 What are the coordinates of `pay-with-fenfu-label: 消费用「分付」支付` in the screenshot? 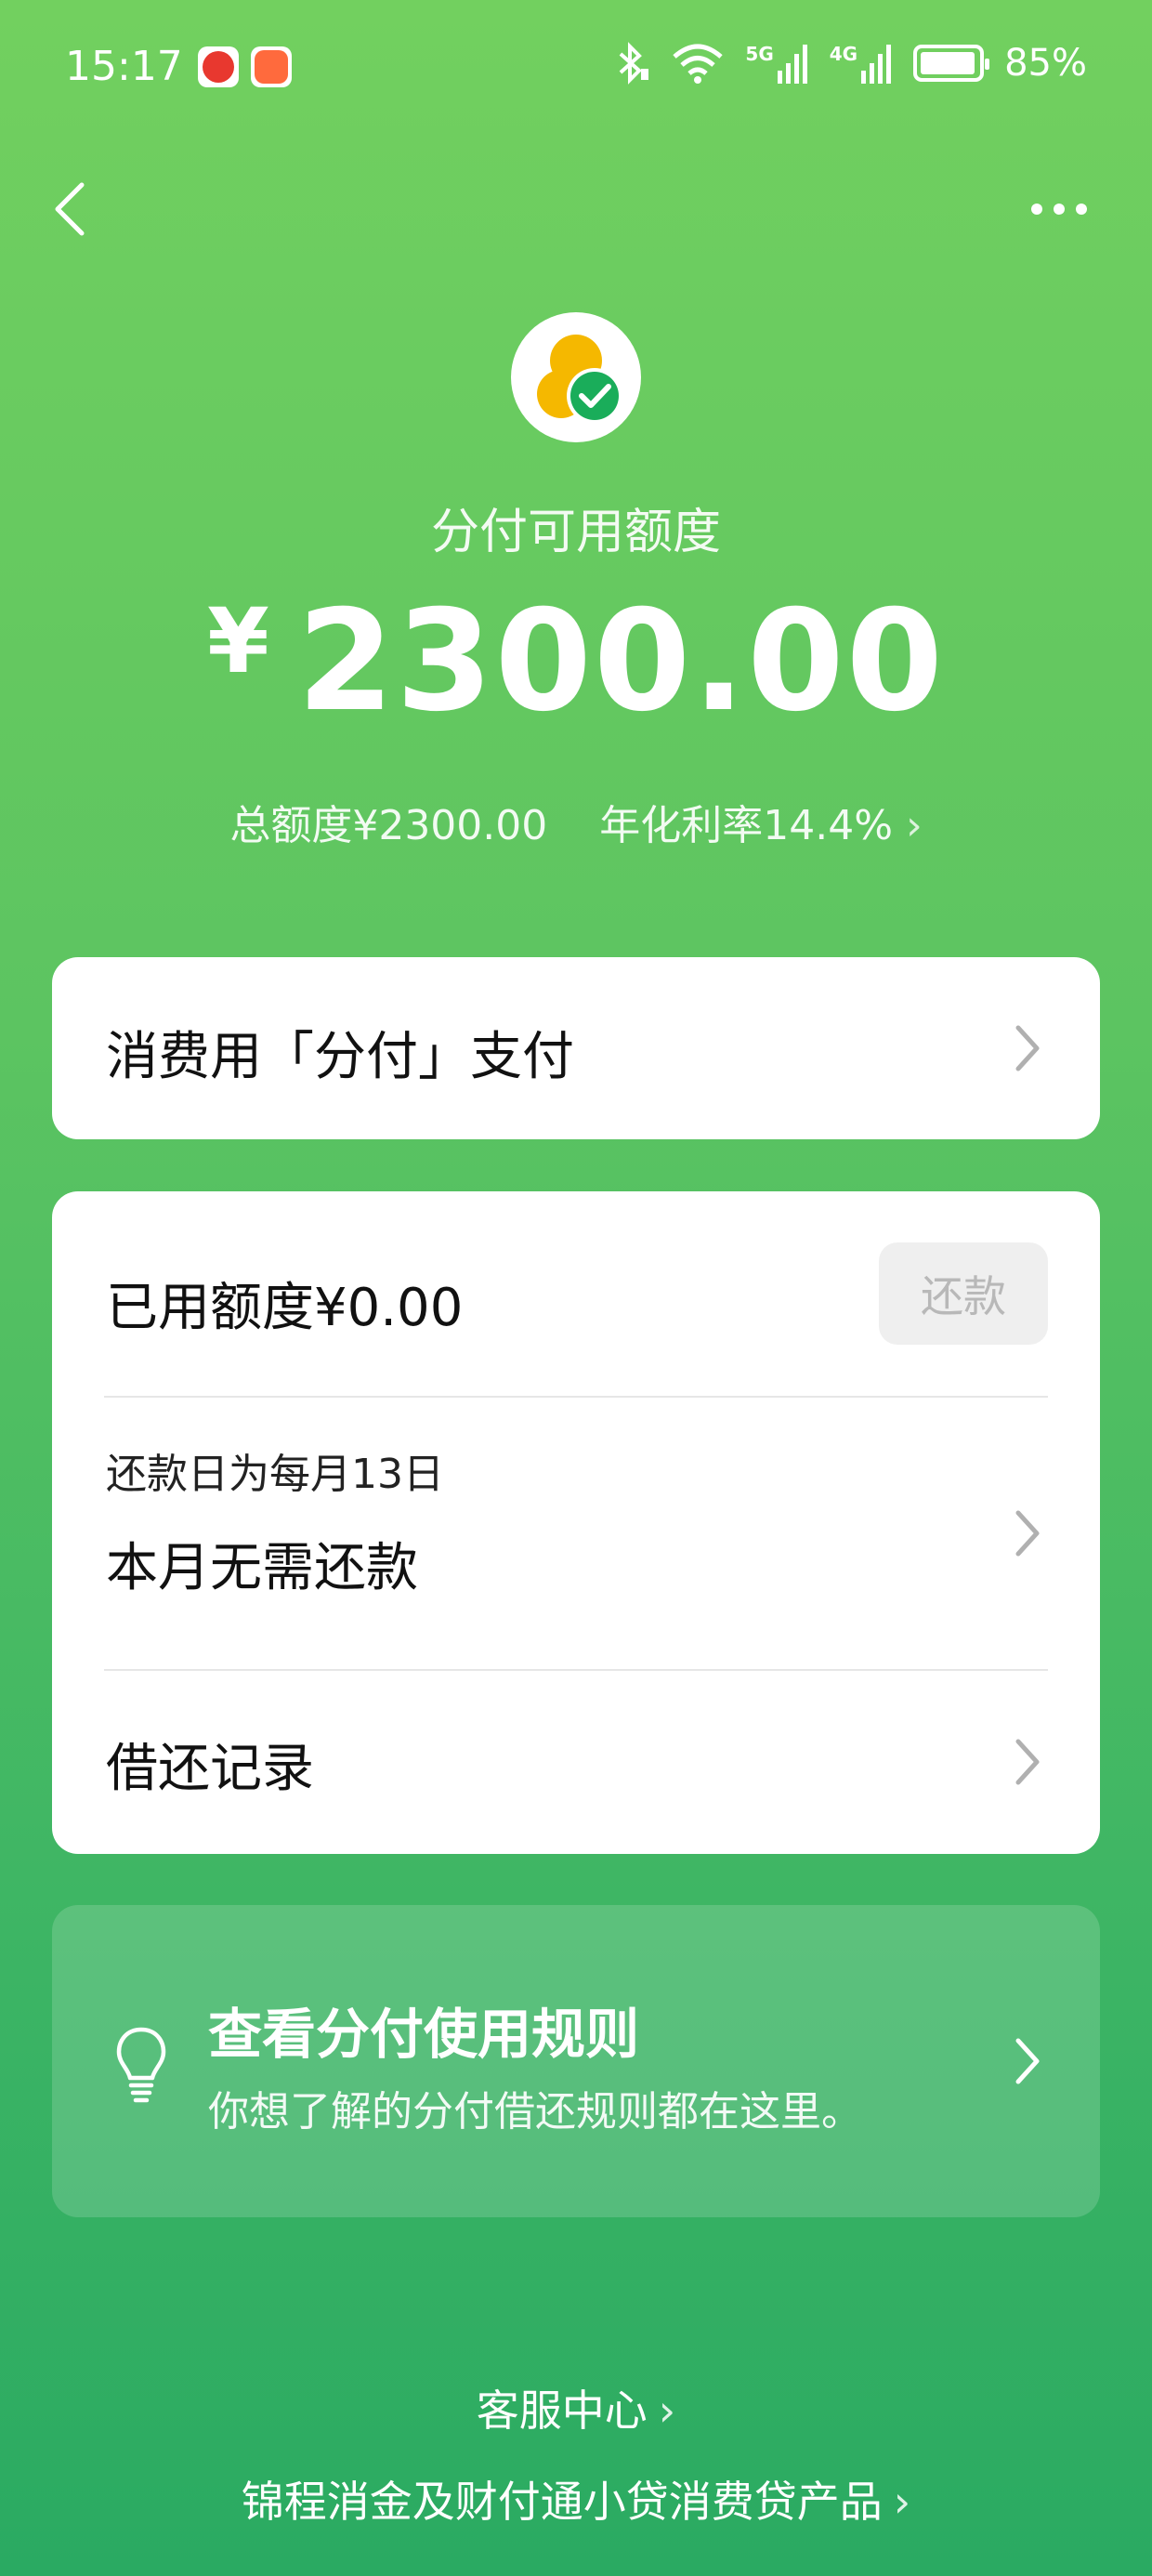 It's located at (340, 1057).